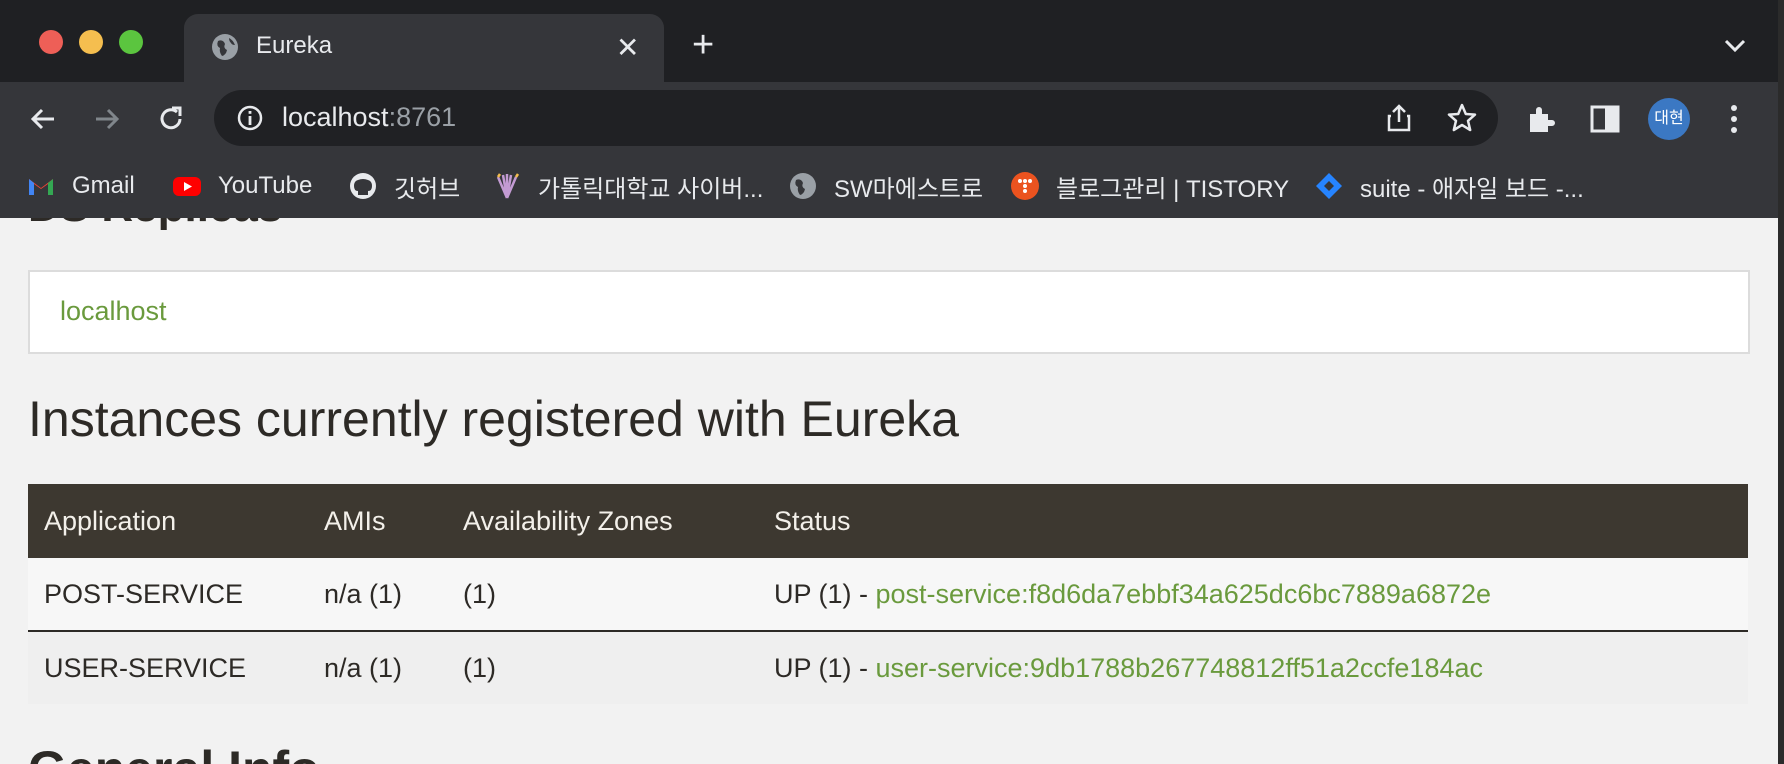 The image size is (1784, 764). Describe the element at coordinates (1253, 521) in the screenshot. I see `column-header-status: Status` at that location.